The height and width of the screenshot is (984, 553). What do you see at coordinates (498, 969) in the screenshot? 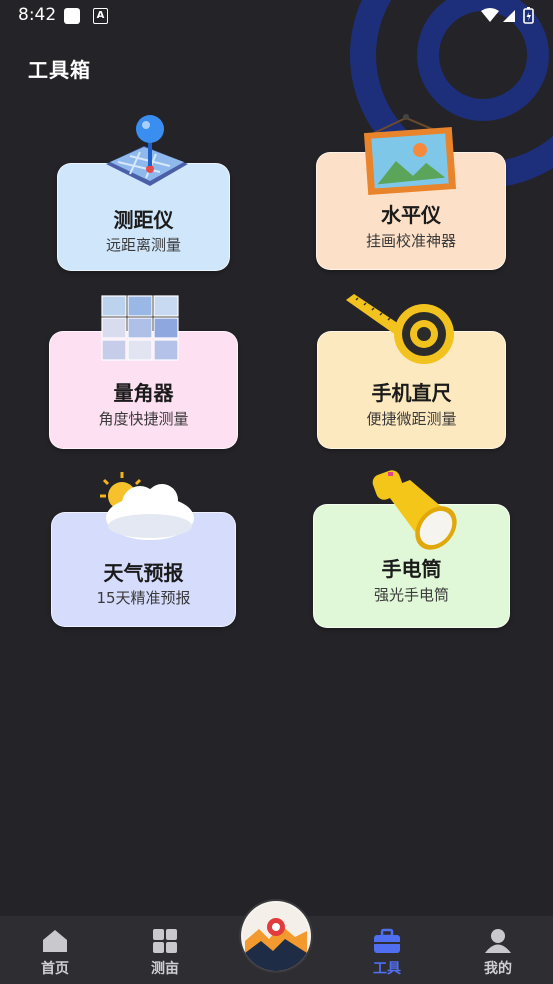
I see `tab-label: 我的` at bounding box center [498, 969].